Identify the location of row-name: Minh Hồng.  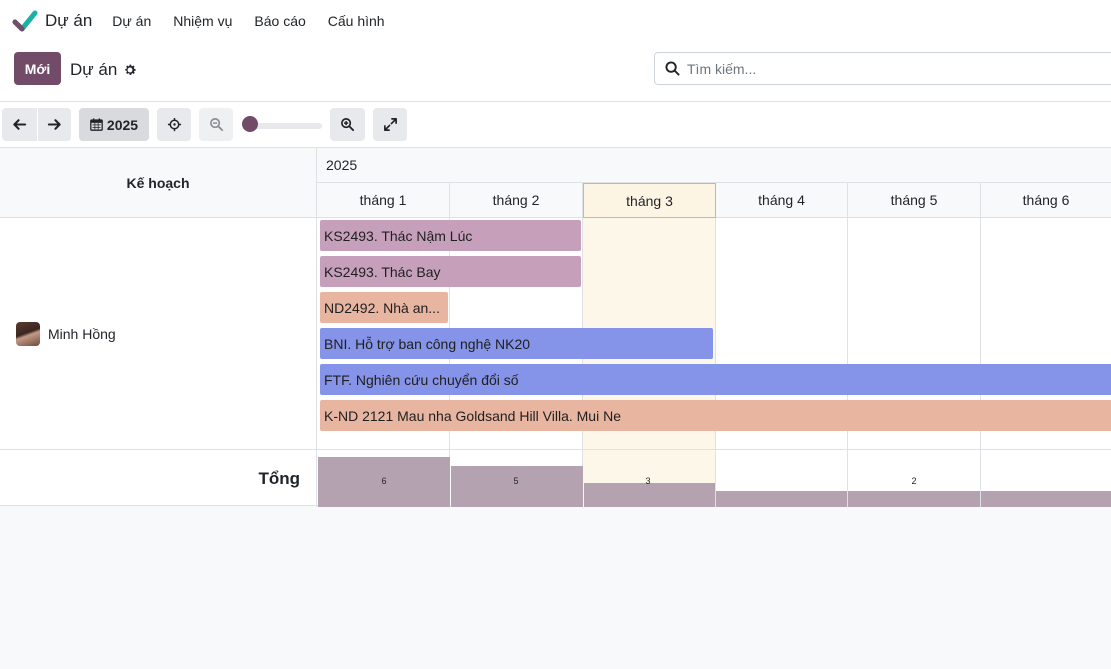
(82, 333).